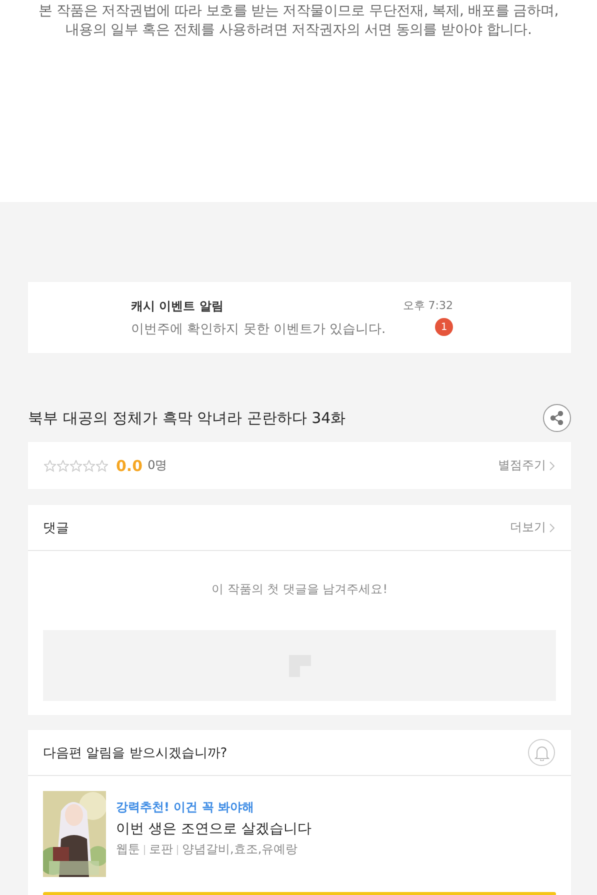 This screenshot has width=597, height=895. What do you see at coordinates (240, 849) in the screenshot?
I see `genre-label: 양념갈비,효조,유예랑` at bounding box center [240, 849].